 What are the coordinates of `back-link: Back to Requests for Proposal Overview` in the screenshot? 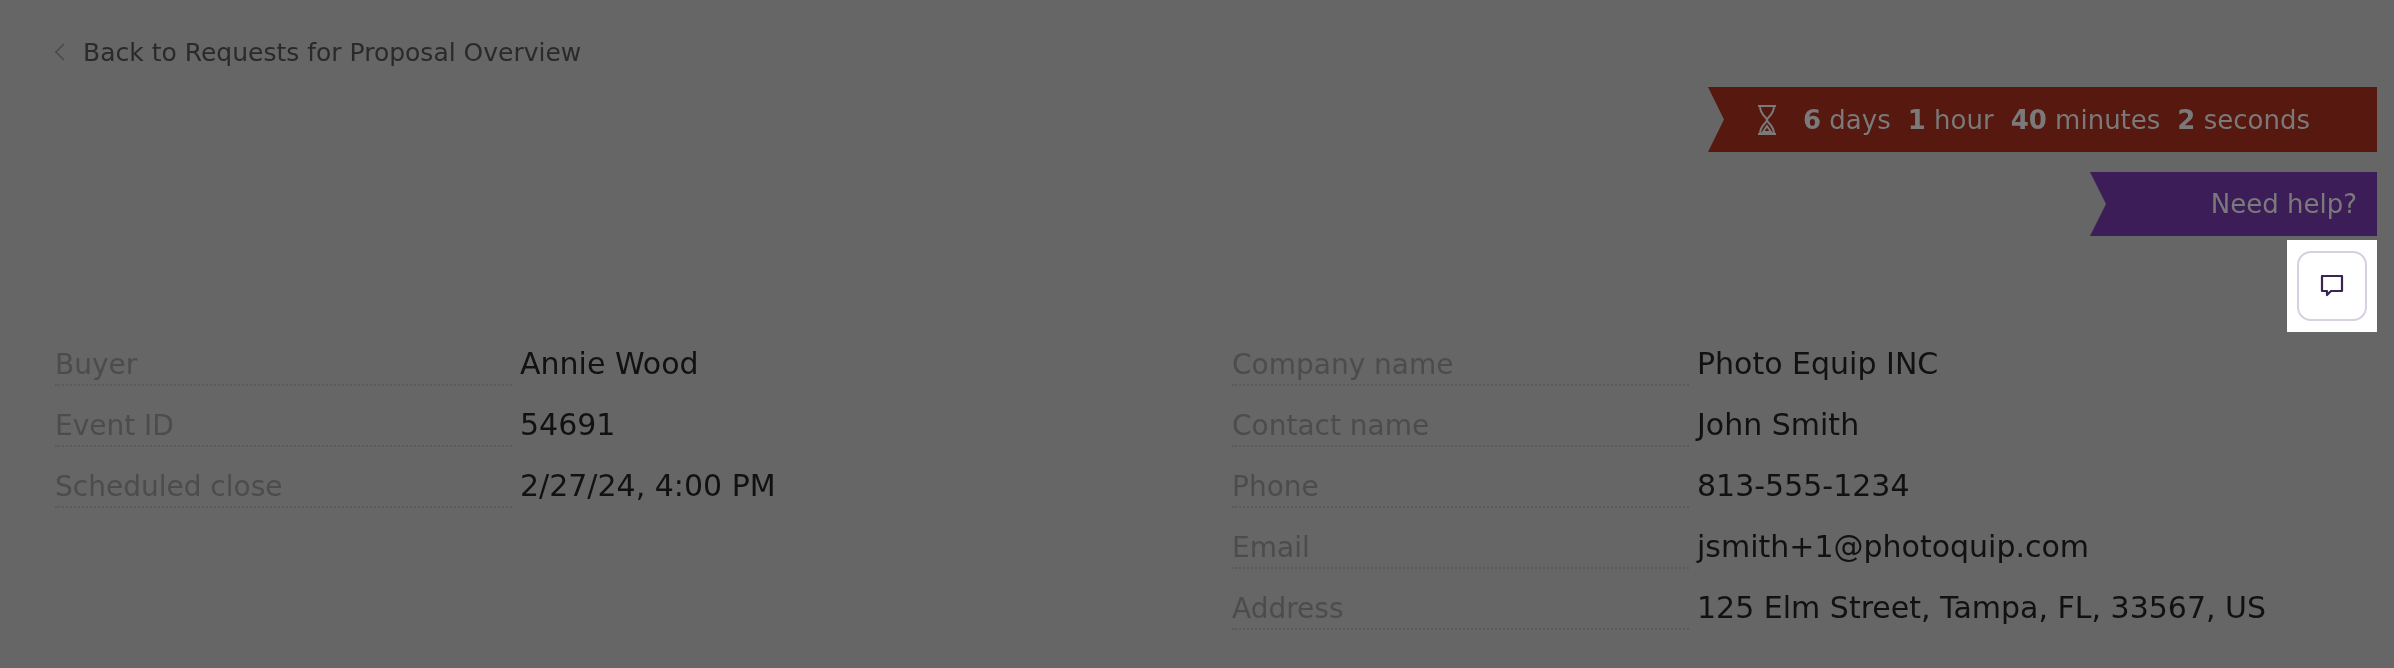 It's located at (332, 52).